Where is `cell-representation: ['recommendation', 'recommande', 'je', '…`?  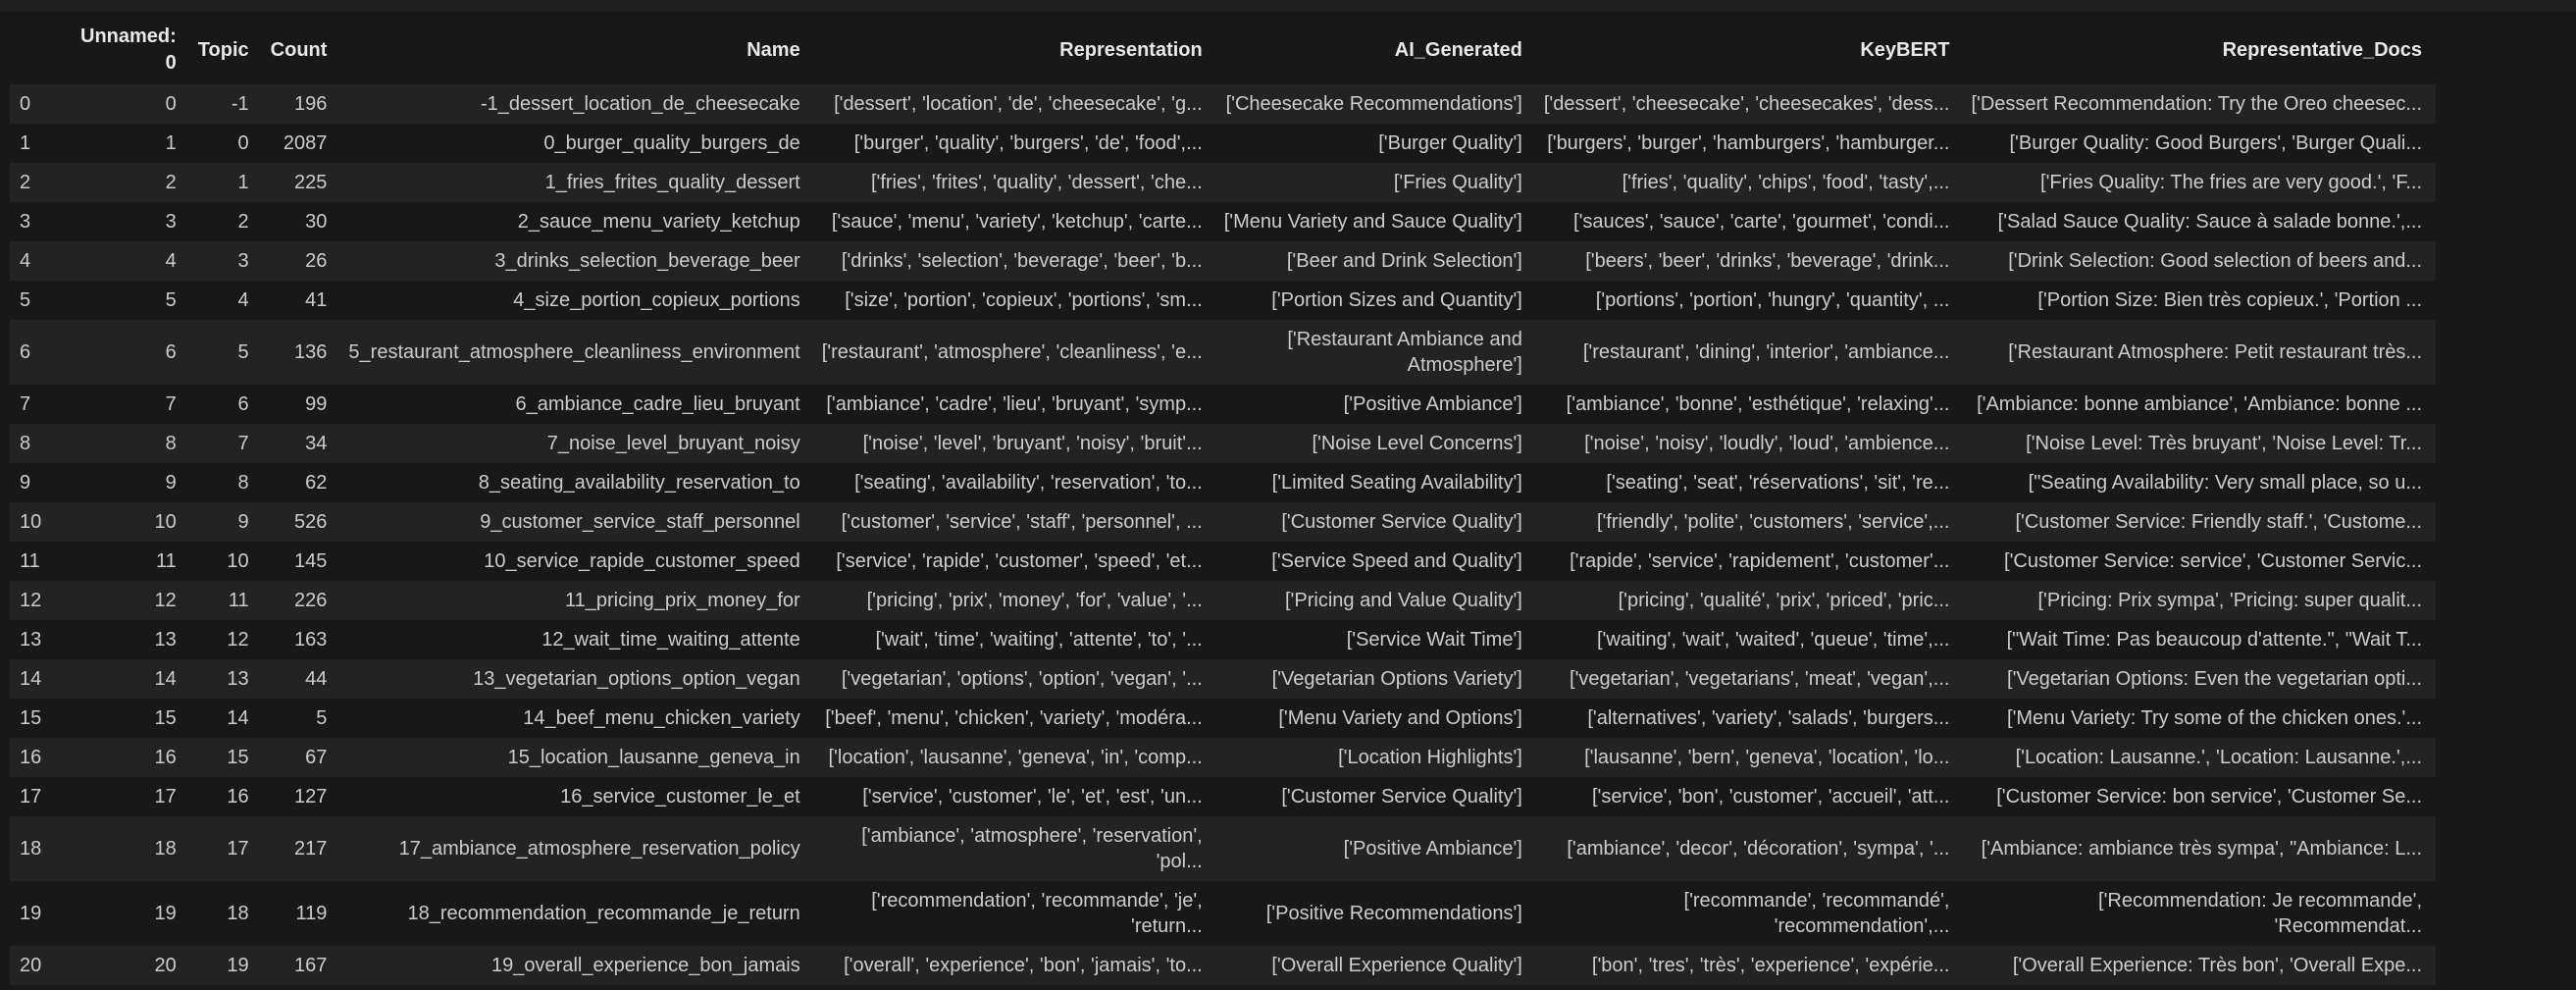
cell-representation: ['recommendation', 'recommande', 'je', '… is located at coordinates (1014, 913).